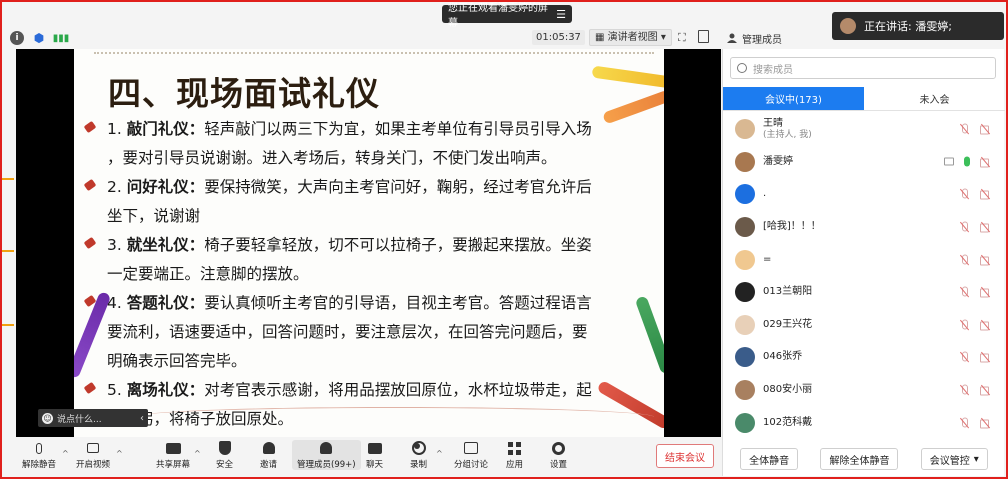 The image size is (1008, 479). I want to click on info-icon: i, so click(17, 38).